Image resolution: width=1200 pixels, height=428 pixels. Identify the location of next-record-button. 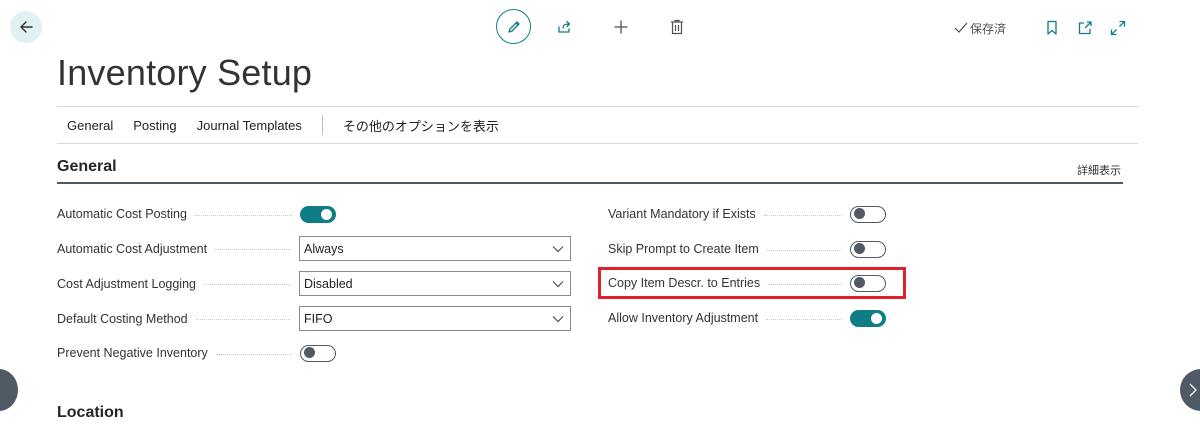
(1190, 390).